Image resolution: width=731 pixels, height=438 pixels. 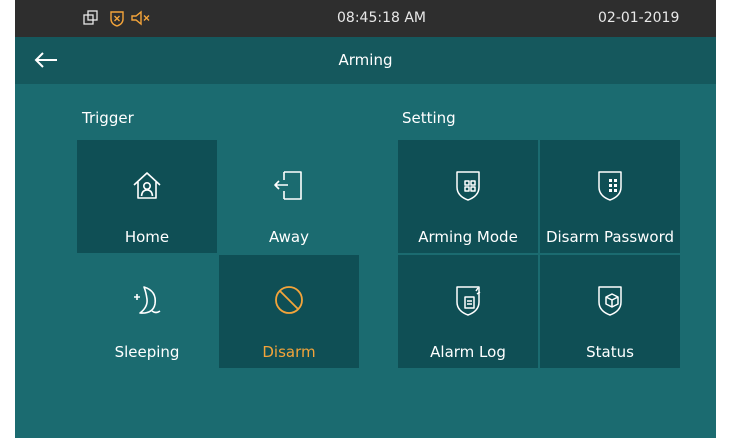 I want to click on door-exit-icon, so click(x=289, y=185).